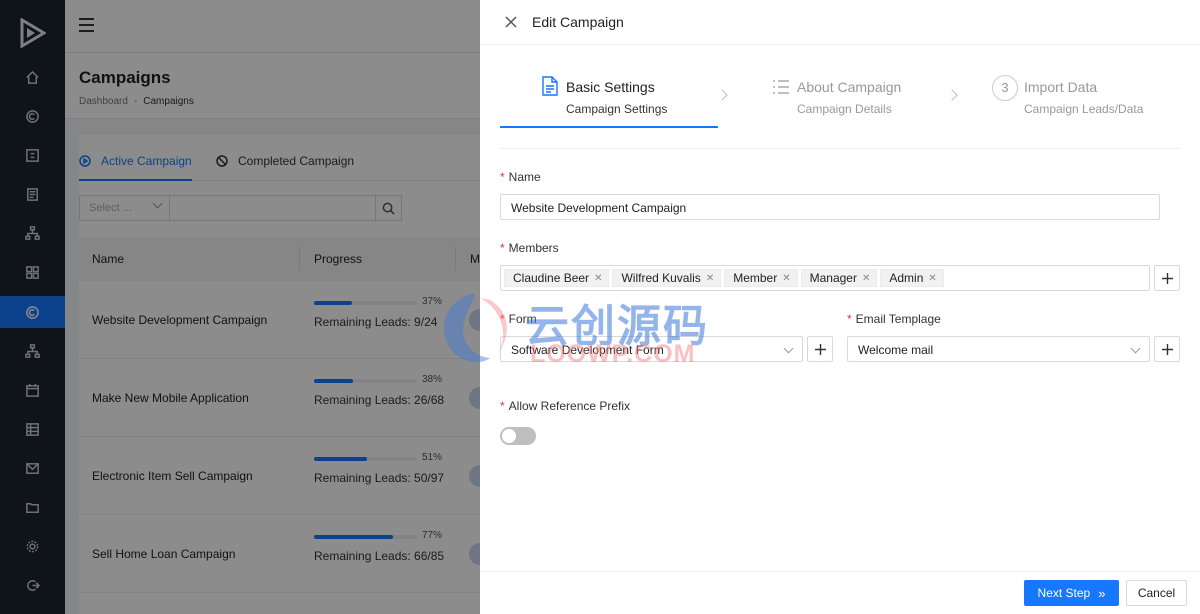 Image resolution: width=1200 pixels, height=614 pixels. I want to click on email-template-value: Welcome mail, so click(896, 350).